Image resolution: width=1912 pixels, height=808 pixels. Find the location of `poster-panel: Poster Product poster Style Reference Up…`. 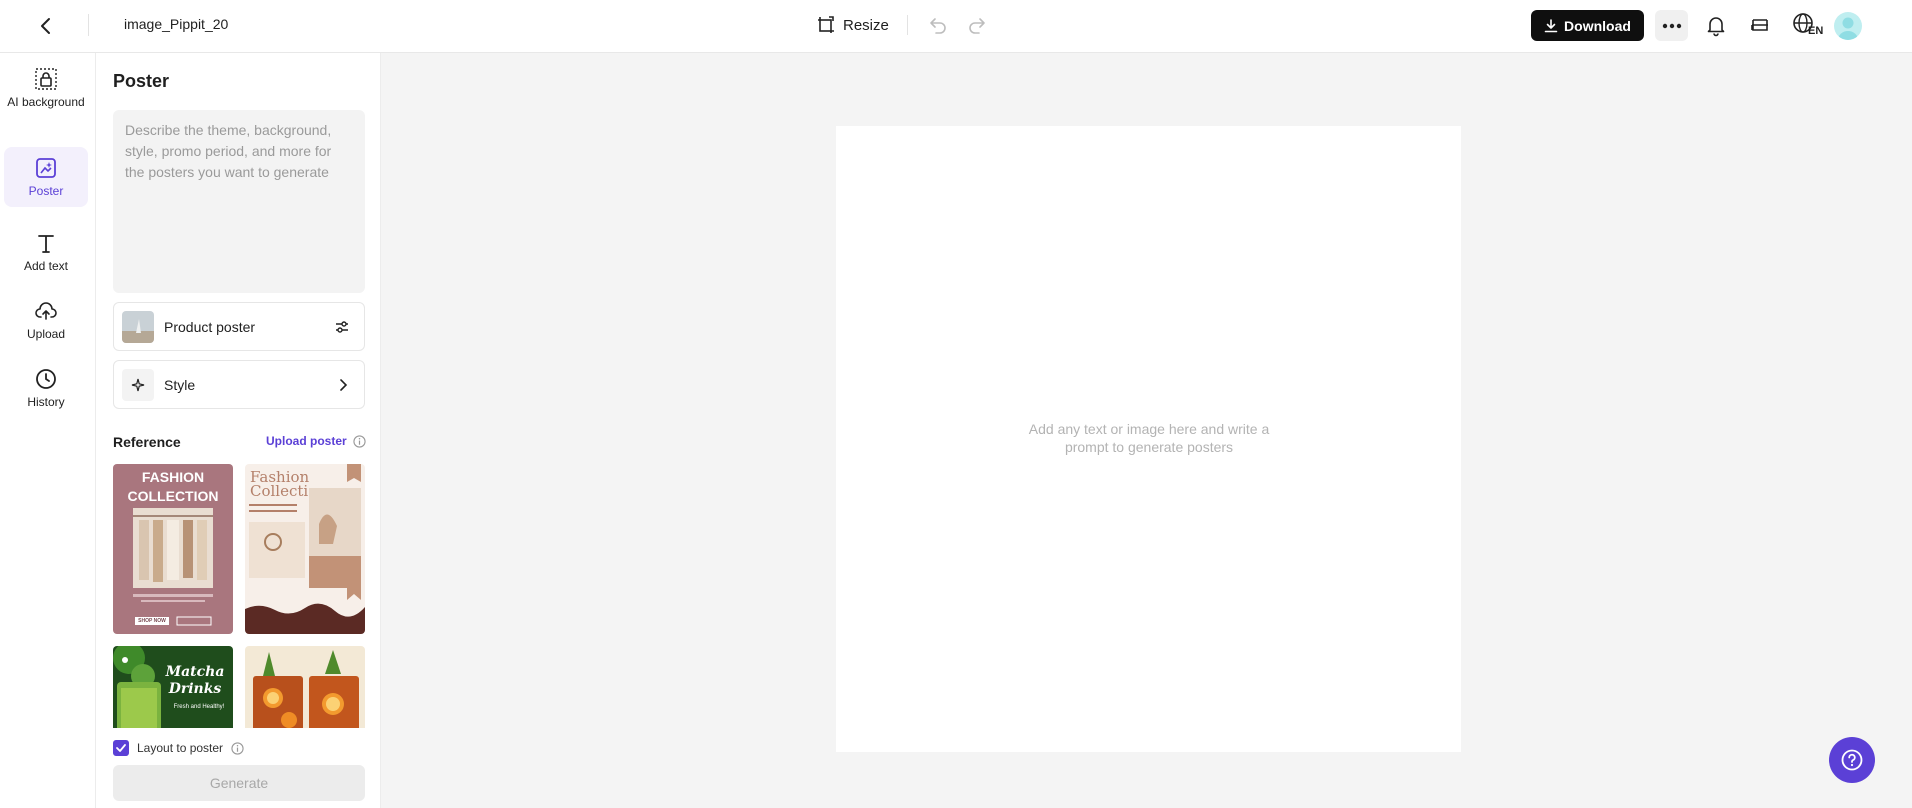

poster-panel: Poster Product poster Style Reference Up… is located at coordinates (238, 430).